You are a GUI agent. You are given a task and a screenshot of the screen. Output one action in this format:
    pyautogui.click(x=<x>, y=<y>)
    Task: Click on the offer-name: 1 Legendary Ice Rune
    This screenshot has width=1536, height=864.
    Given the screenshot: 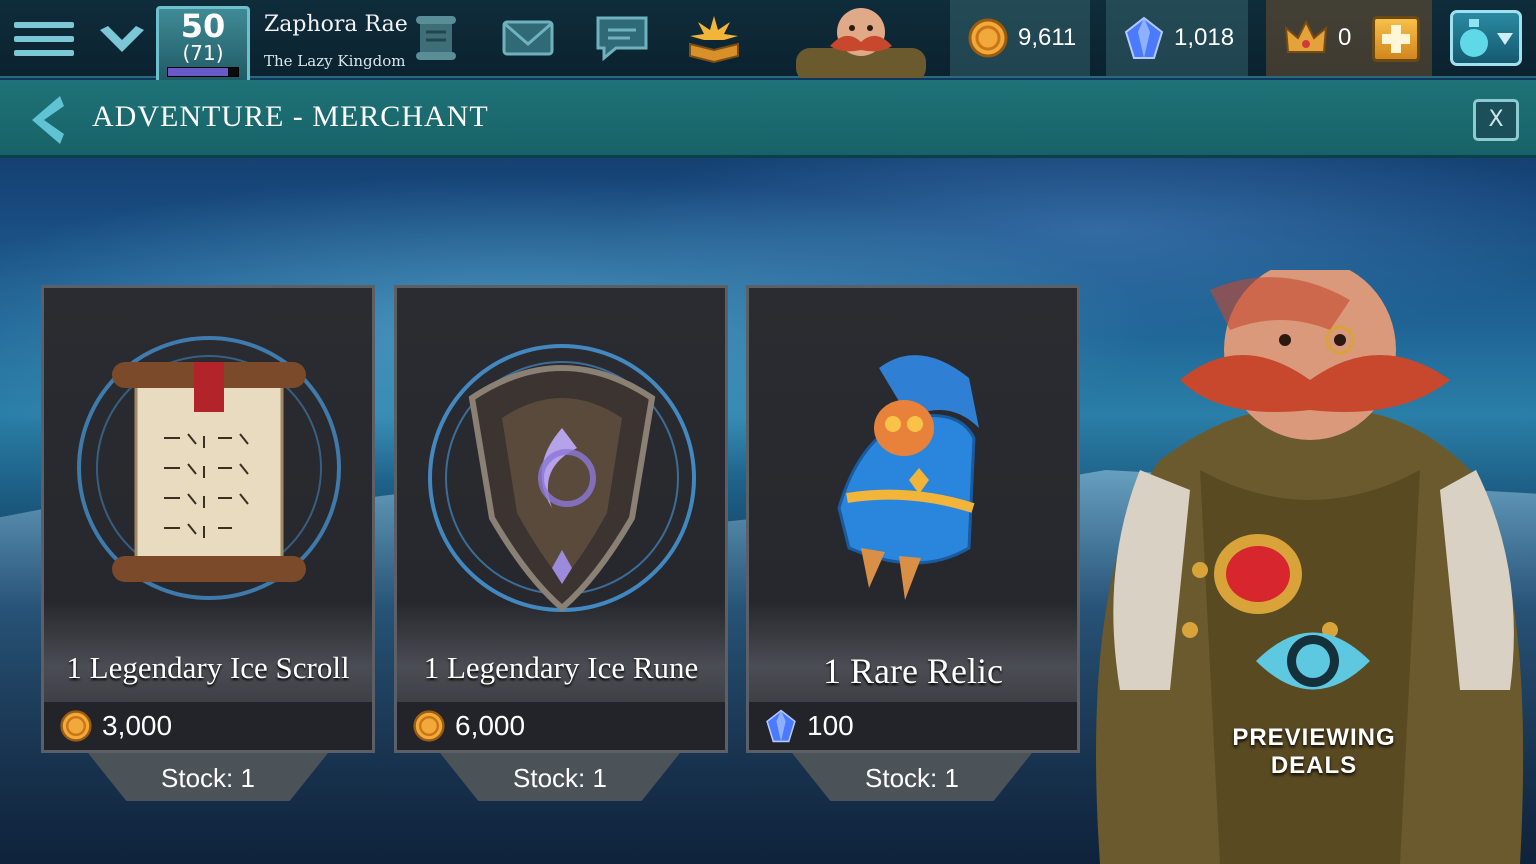 What is the action you would take?
    pyautogui.click(x=561, y=667)
    